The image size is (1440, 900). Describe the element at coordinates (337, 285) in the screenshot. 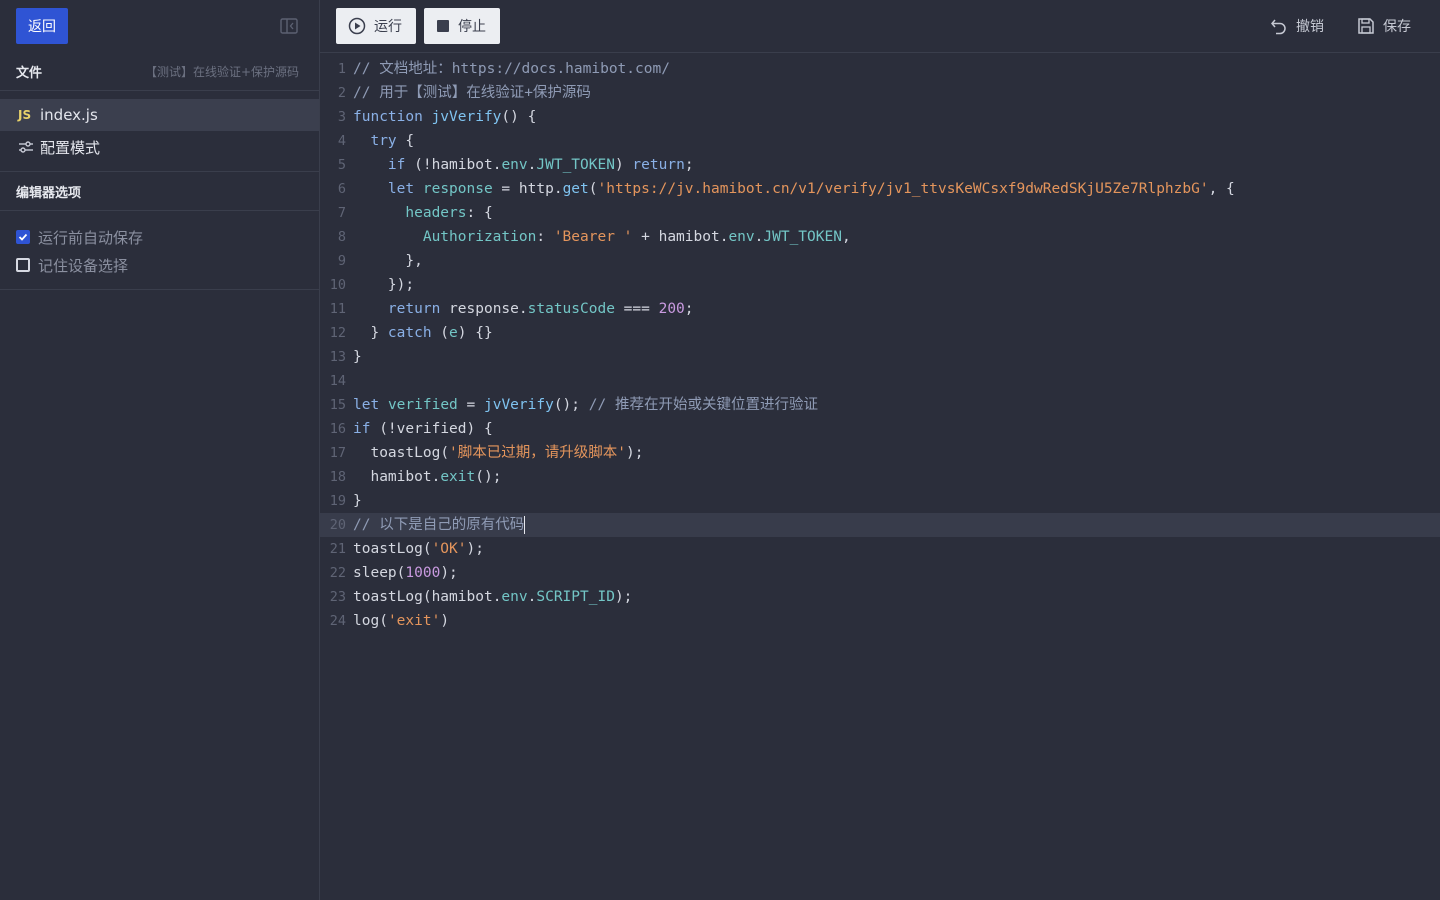

I see `line-number: 10` at that location.